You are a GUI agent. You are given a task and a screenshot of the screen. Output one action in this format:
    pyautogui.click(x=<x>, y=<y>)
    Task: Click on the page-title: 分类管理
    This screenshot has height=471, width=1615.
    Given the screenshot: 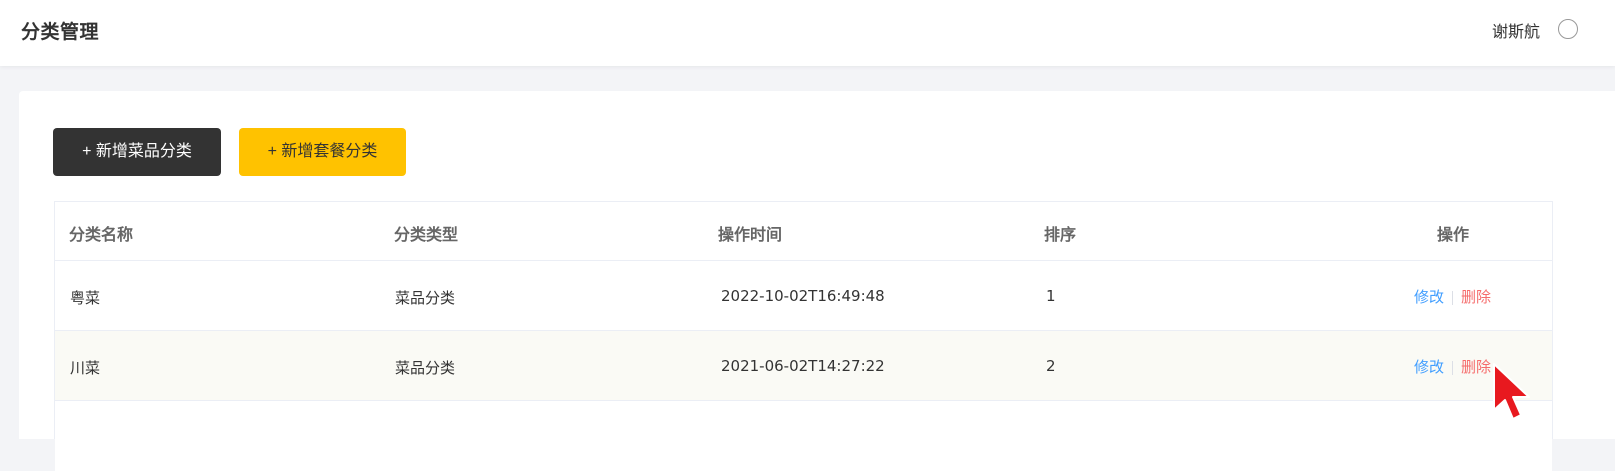 What is the action you would take?
    pyautogui.click(x=60, y=32)
    